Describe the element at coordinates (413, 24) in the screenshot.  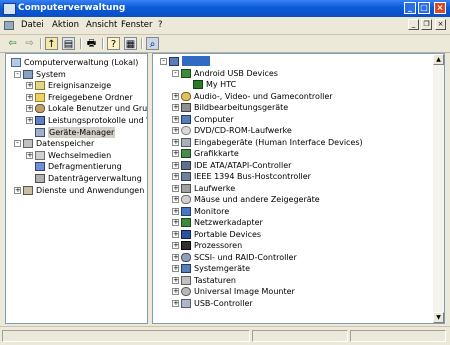
I see `mdi-minimize-button: _` at that location.